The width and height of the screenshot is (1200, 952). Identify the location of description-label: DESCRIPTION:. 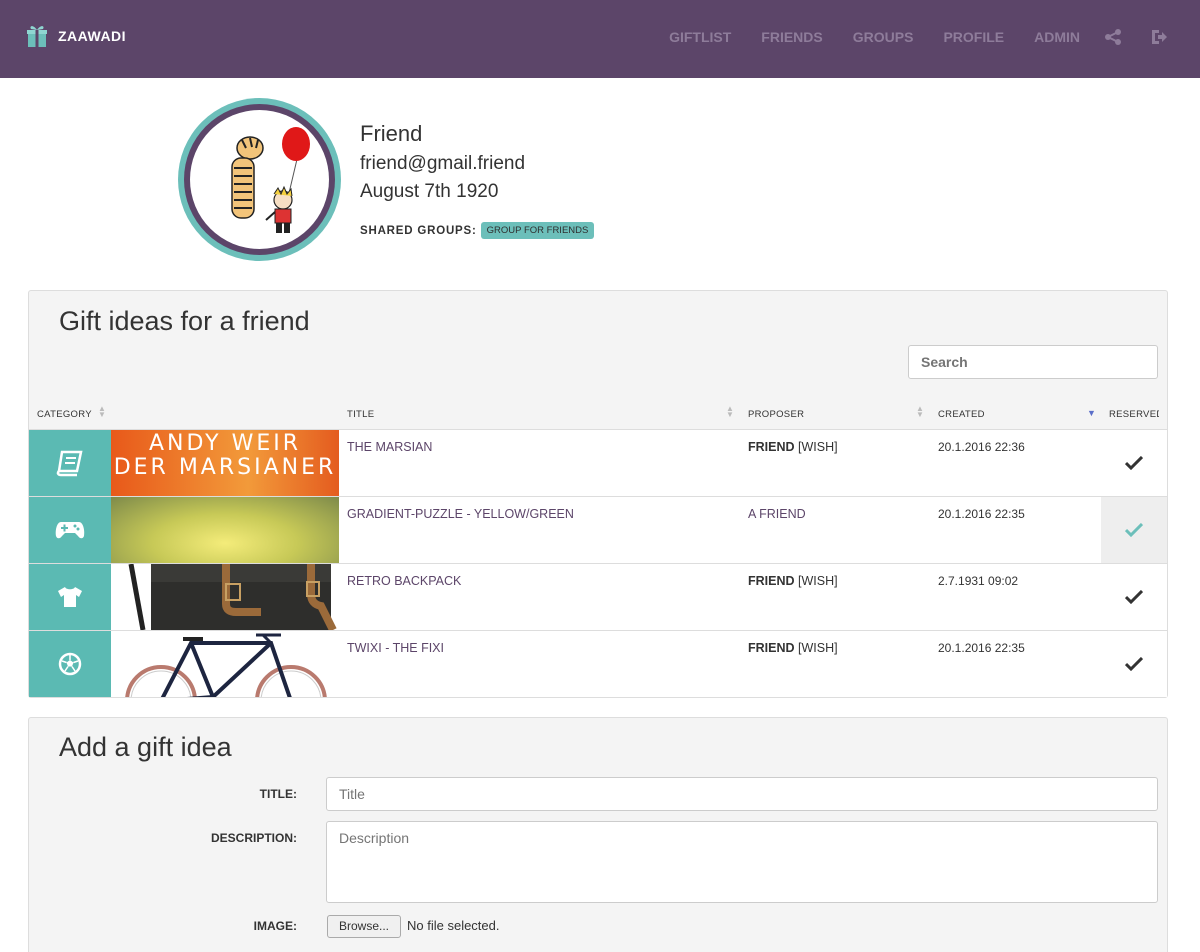
(253, 838).